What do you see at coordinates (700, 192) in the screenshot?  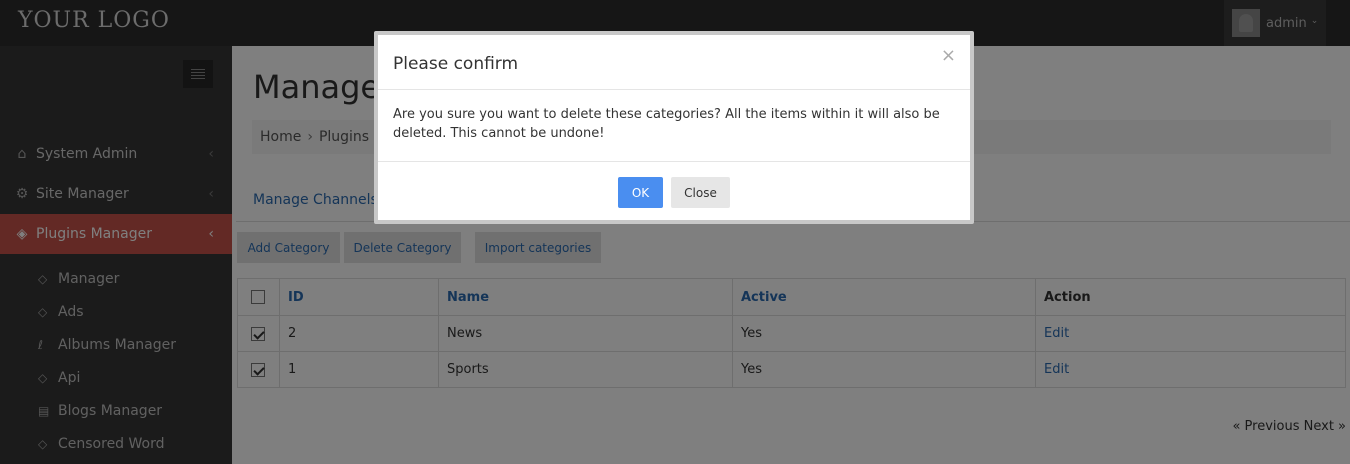 I see `close-button: Close` at bounding box center [700, 192].